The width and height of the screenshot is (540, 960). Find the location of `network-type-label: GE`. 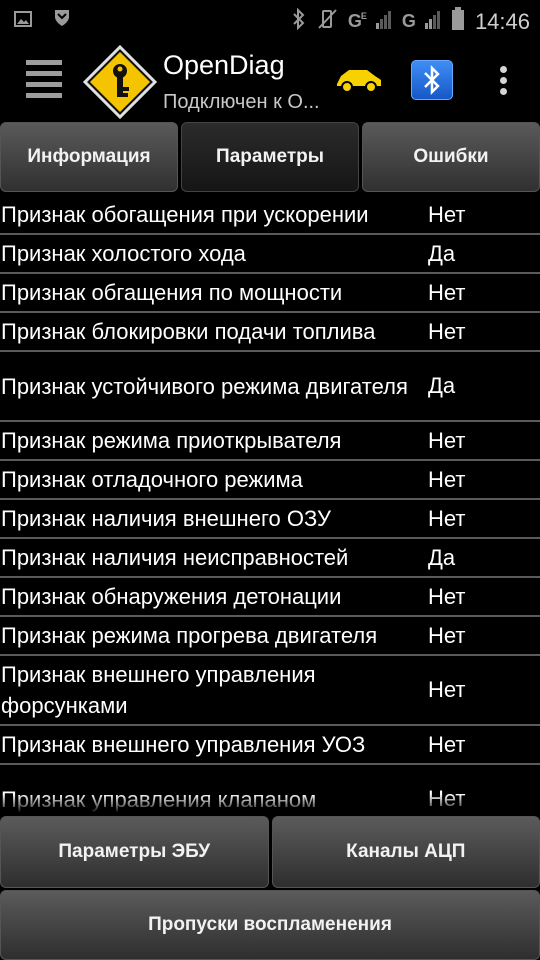

network-type-label: GE is located at coordinates (357, 21).